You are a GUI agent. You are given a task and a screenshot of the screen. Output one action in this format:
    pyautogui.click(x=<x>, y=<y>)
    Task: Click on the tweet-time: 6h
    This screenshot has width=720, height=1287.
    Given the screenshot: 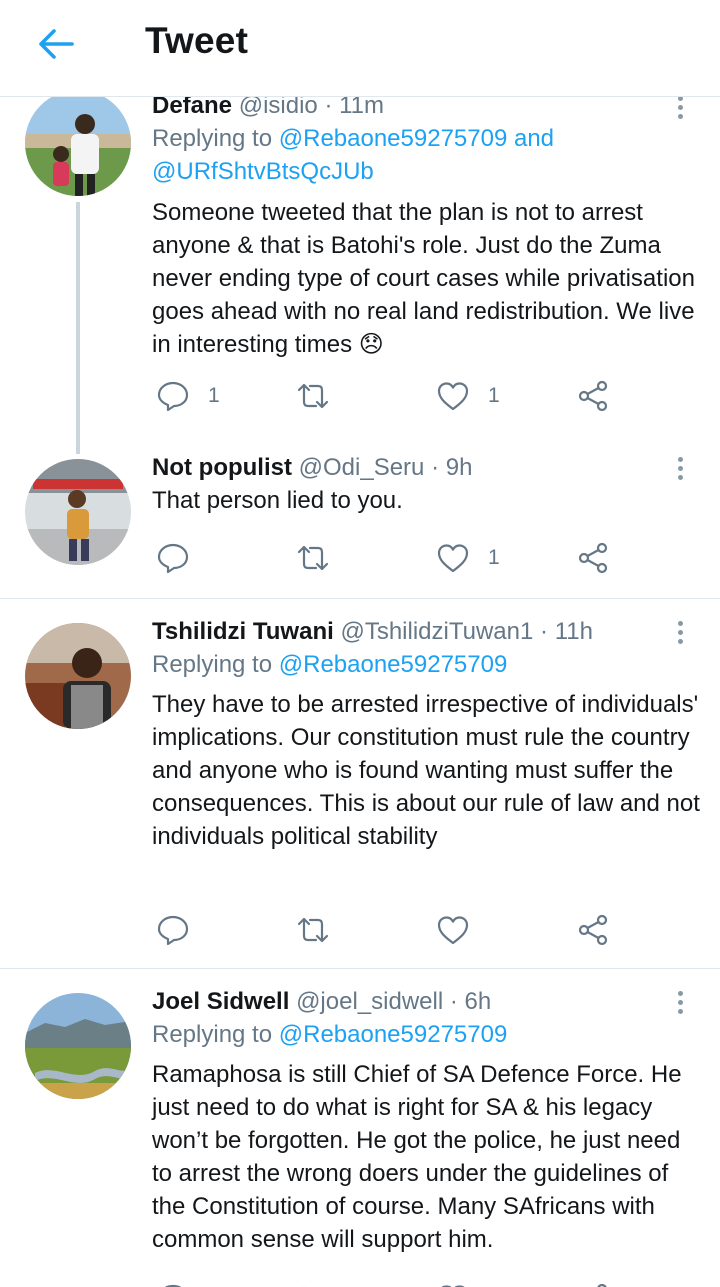 What is the action you would take?
    pyautogui.click(x=478, y=1001)
    